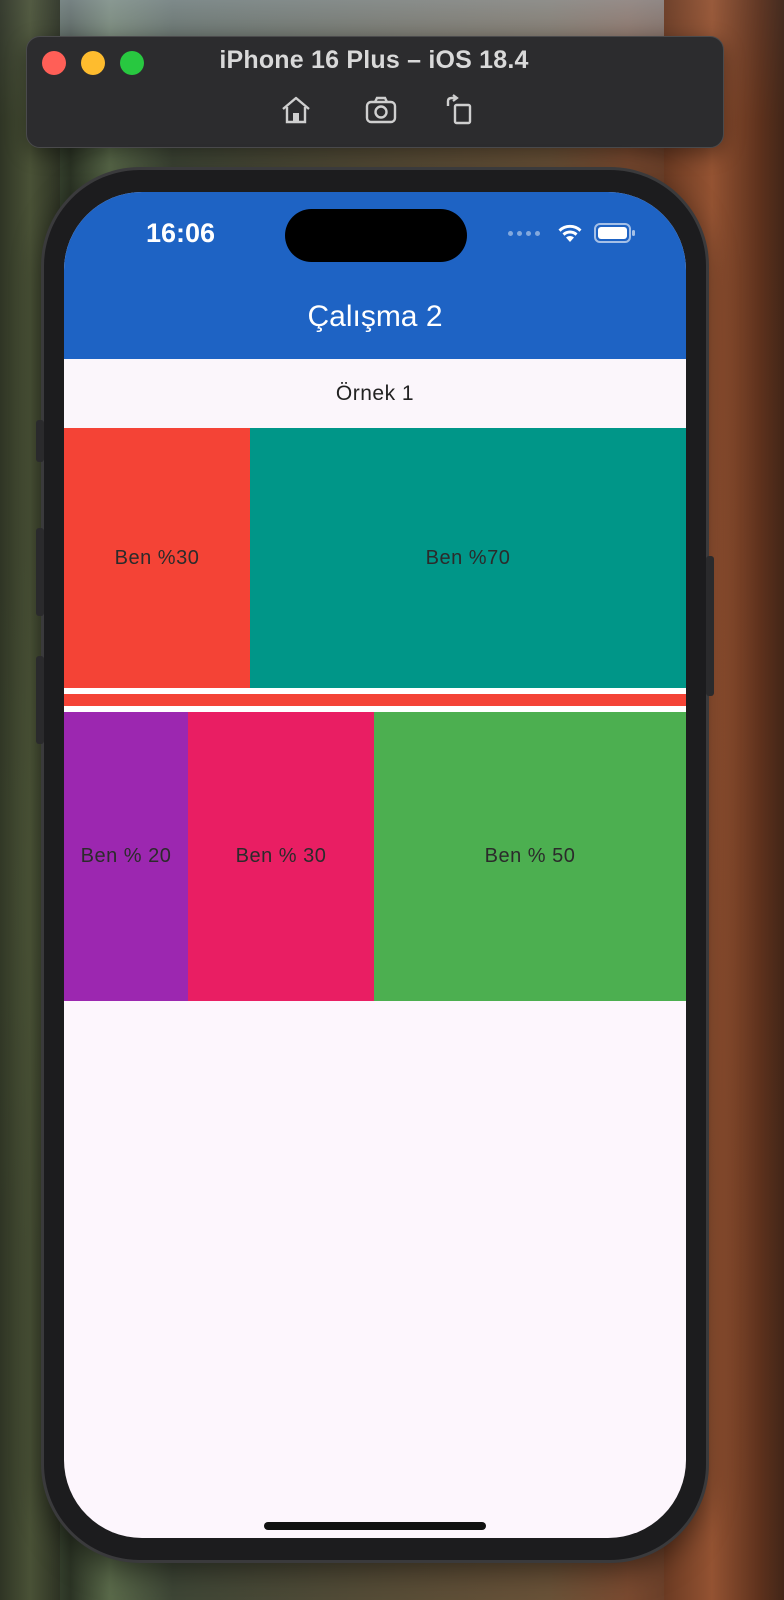 The width and height of the screenshot is (784, 1600). Describe the element at coordinates (375, 275) in the screenshot. I see `app-bar: 16:06 Çalışma 2` at that location.